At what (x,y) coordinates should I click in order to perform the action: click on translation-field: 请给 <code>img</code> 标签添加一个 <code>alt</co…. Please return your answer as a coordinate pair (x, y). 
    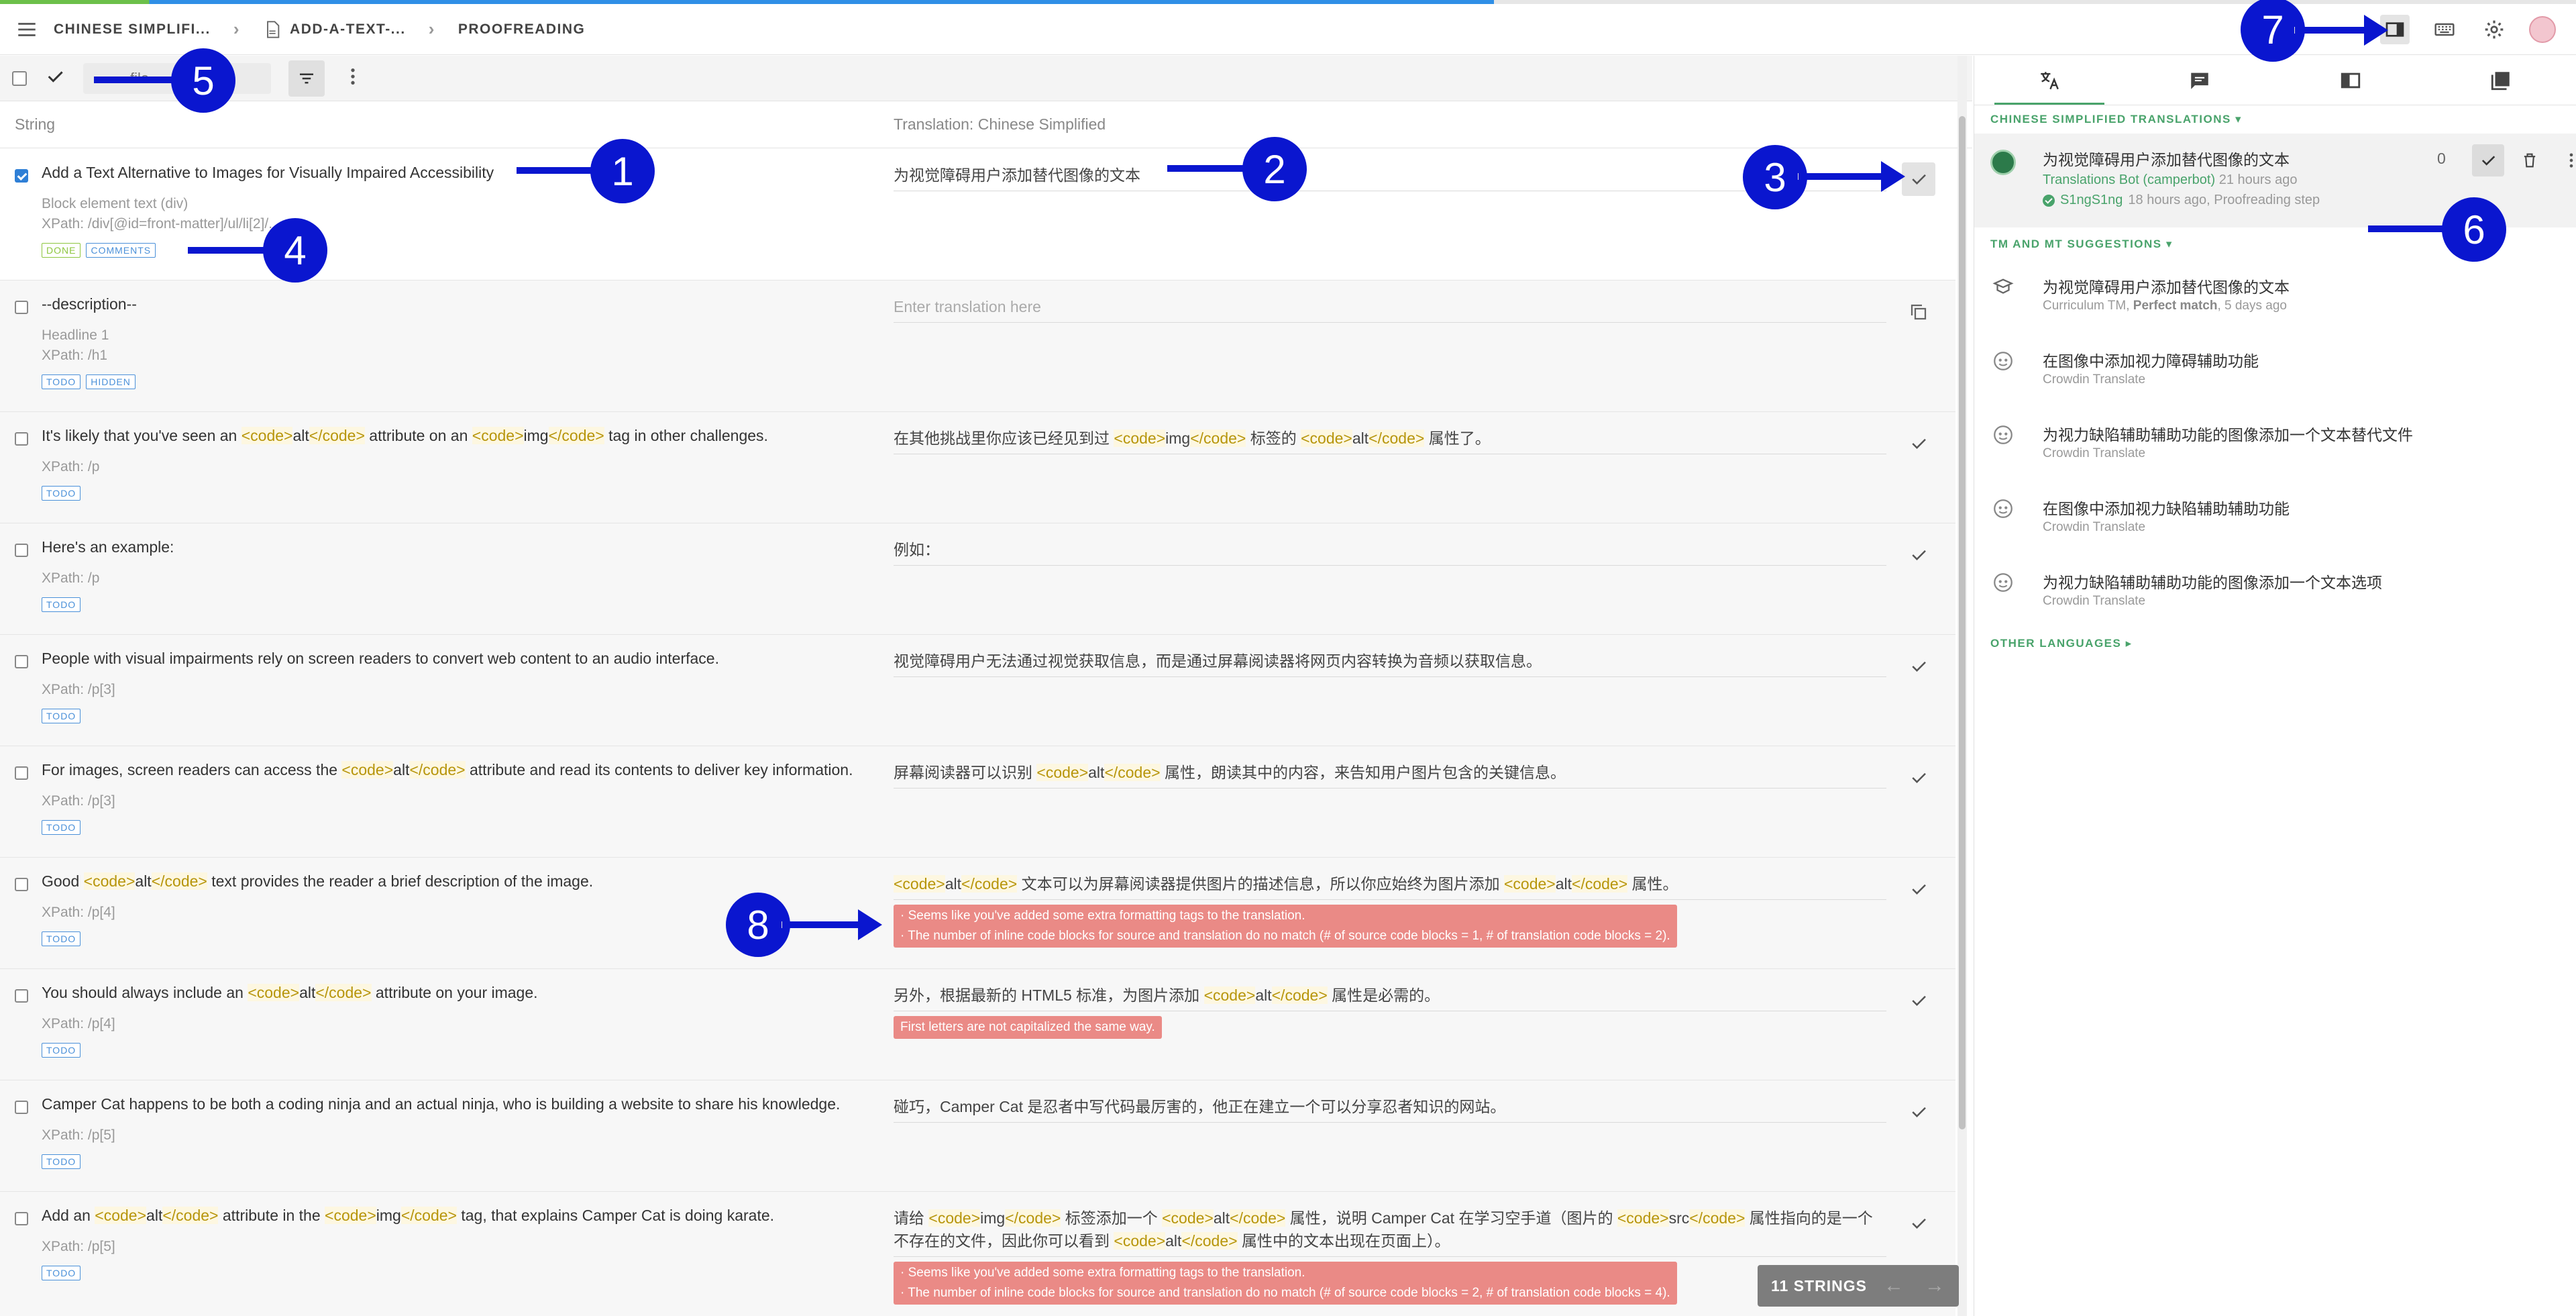
    Looking at the image, I should click on (1390, 1232).